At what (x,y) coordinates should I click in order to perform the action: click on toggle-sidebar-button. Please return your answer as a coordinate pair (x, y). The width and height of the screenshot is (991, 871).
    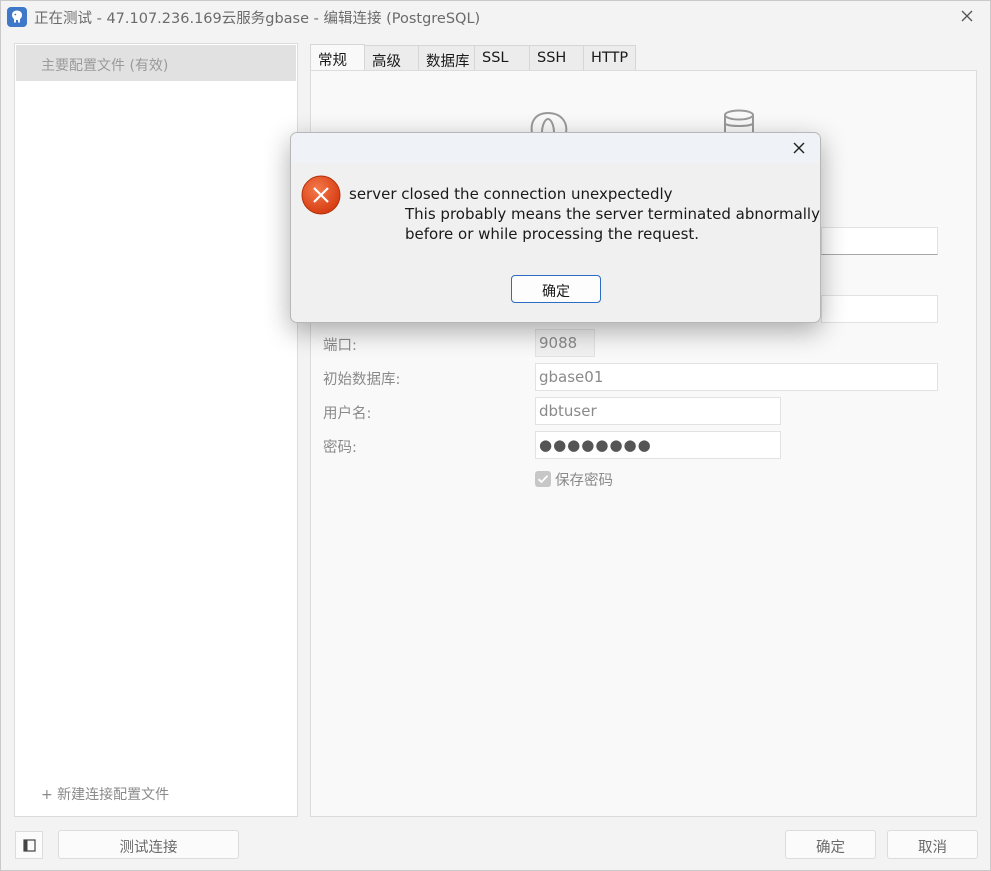
    Looking at the image, I should click on (29, 845).